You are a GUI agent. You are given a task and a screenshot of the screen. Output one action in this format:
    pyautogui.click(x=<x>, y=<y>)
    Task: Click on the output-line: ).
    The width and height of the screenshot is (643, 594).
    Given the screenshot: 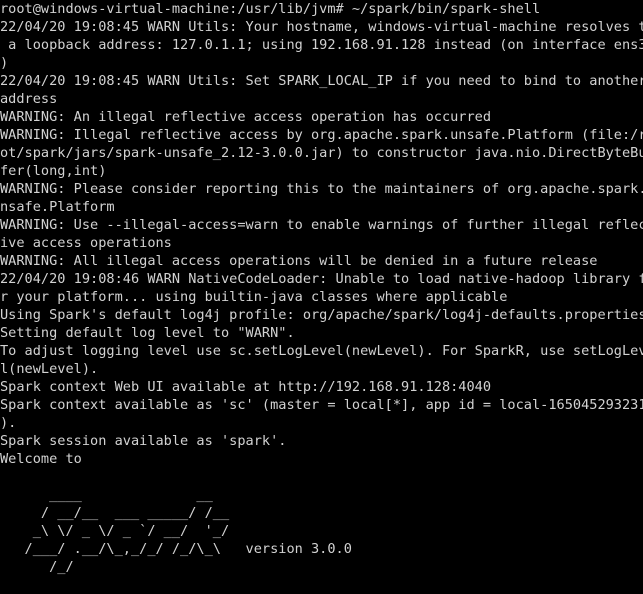 What is the action you would take?
    pyautogui.click(x=8, y=423)
    